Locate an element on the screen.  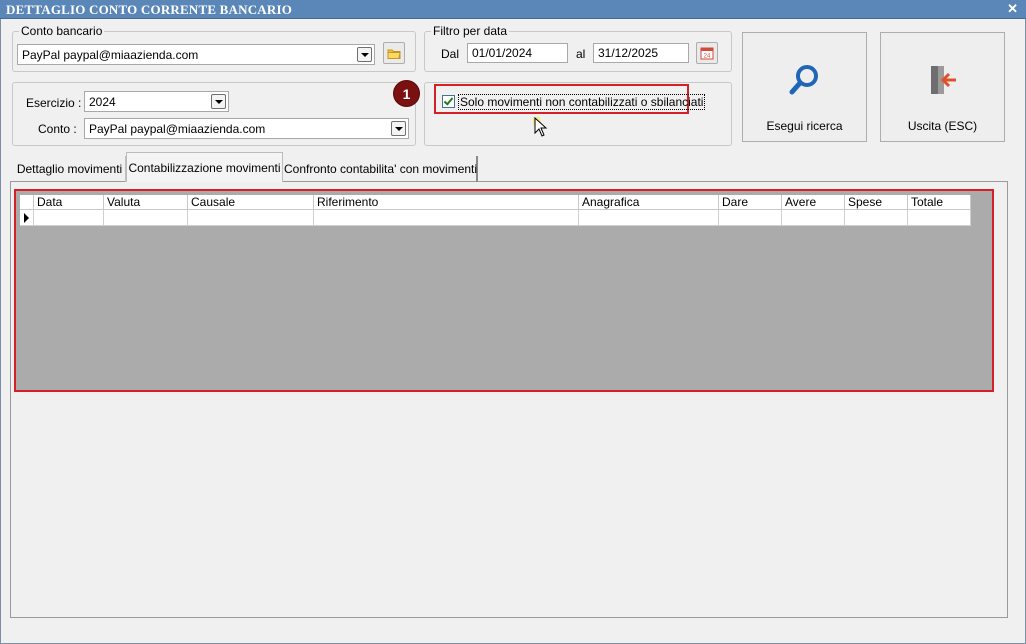
dal-label: Dal is located at coordinates (450, 54).